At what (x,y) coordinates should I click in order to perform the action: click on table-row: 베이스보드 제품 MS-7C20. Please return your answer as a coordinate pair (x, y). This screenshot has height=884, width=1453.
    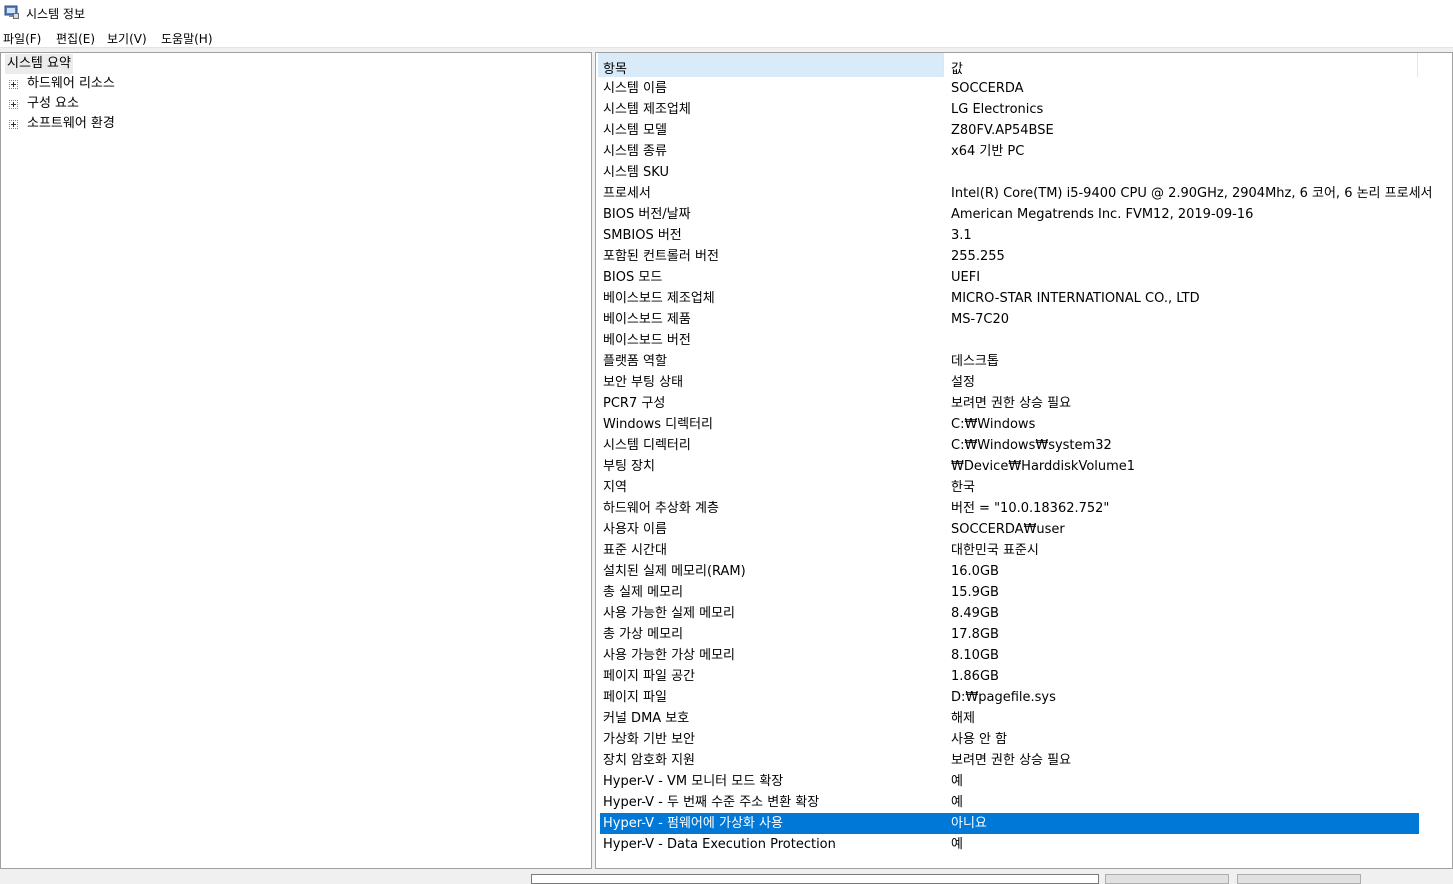
    Looking at the image, I should click on (1009, 319).